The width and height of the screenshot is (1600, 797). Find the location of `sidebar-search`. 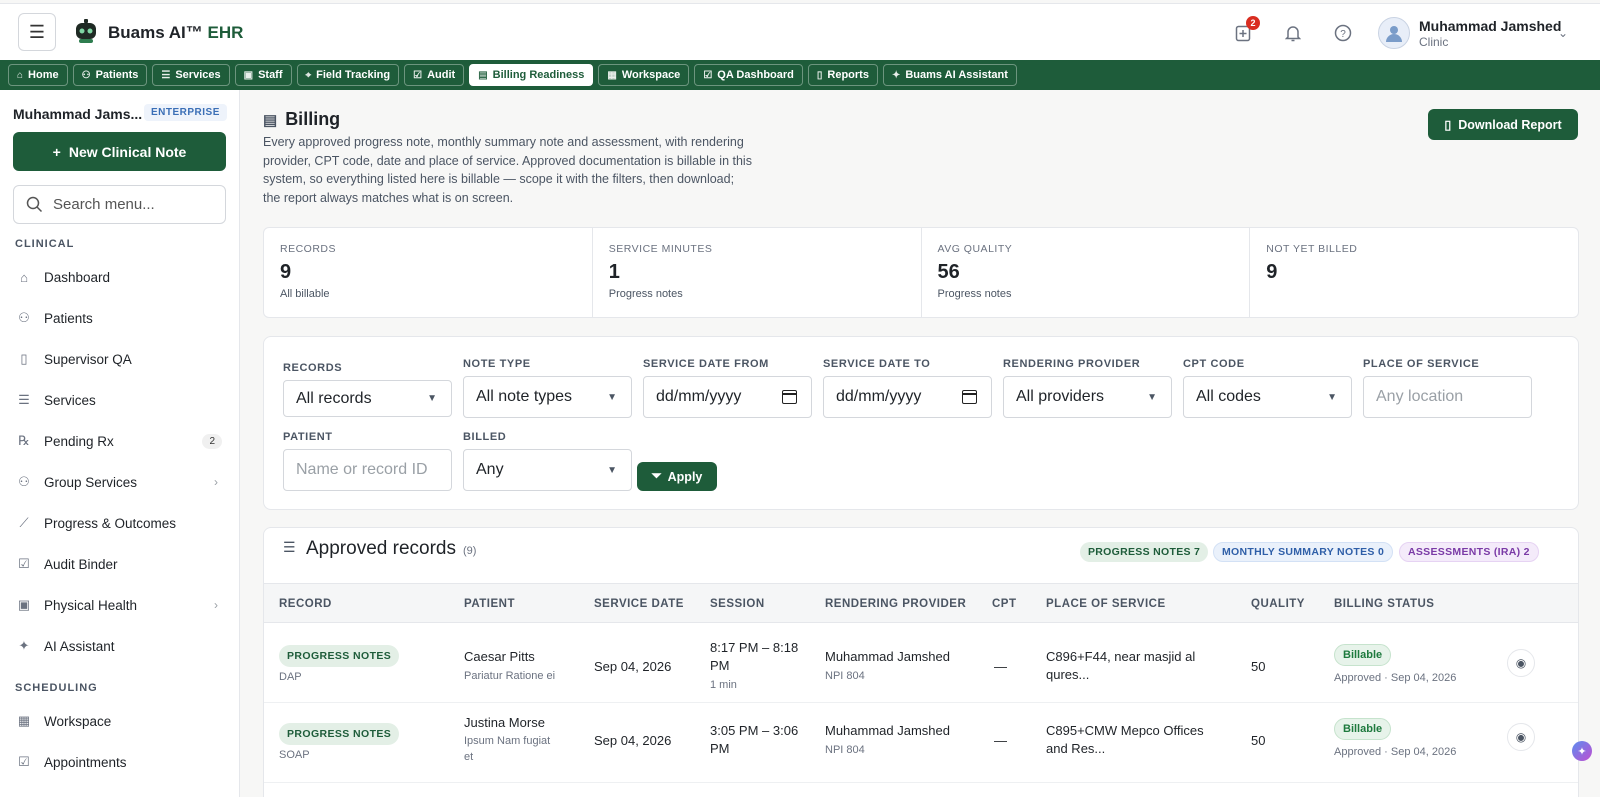

sidebar-search is located at coordinates (119, 204).